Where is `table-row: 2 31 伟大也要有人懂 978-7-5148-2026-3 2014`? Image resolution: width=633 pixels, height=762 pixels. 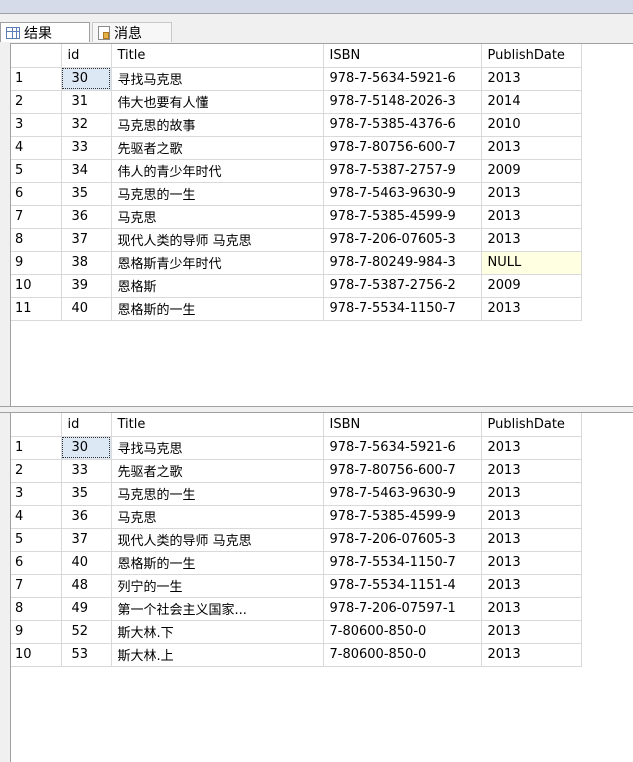 table-row: 2 31 伟大也要有人懂 978-7-5148-2026-3 2014 is located at coordinates (296, 102).